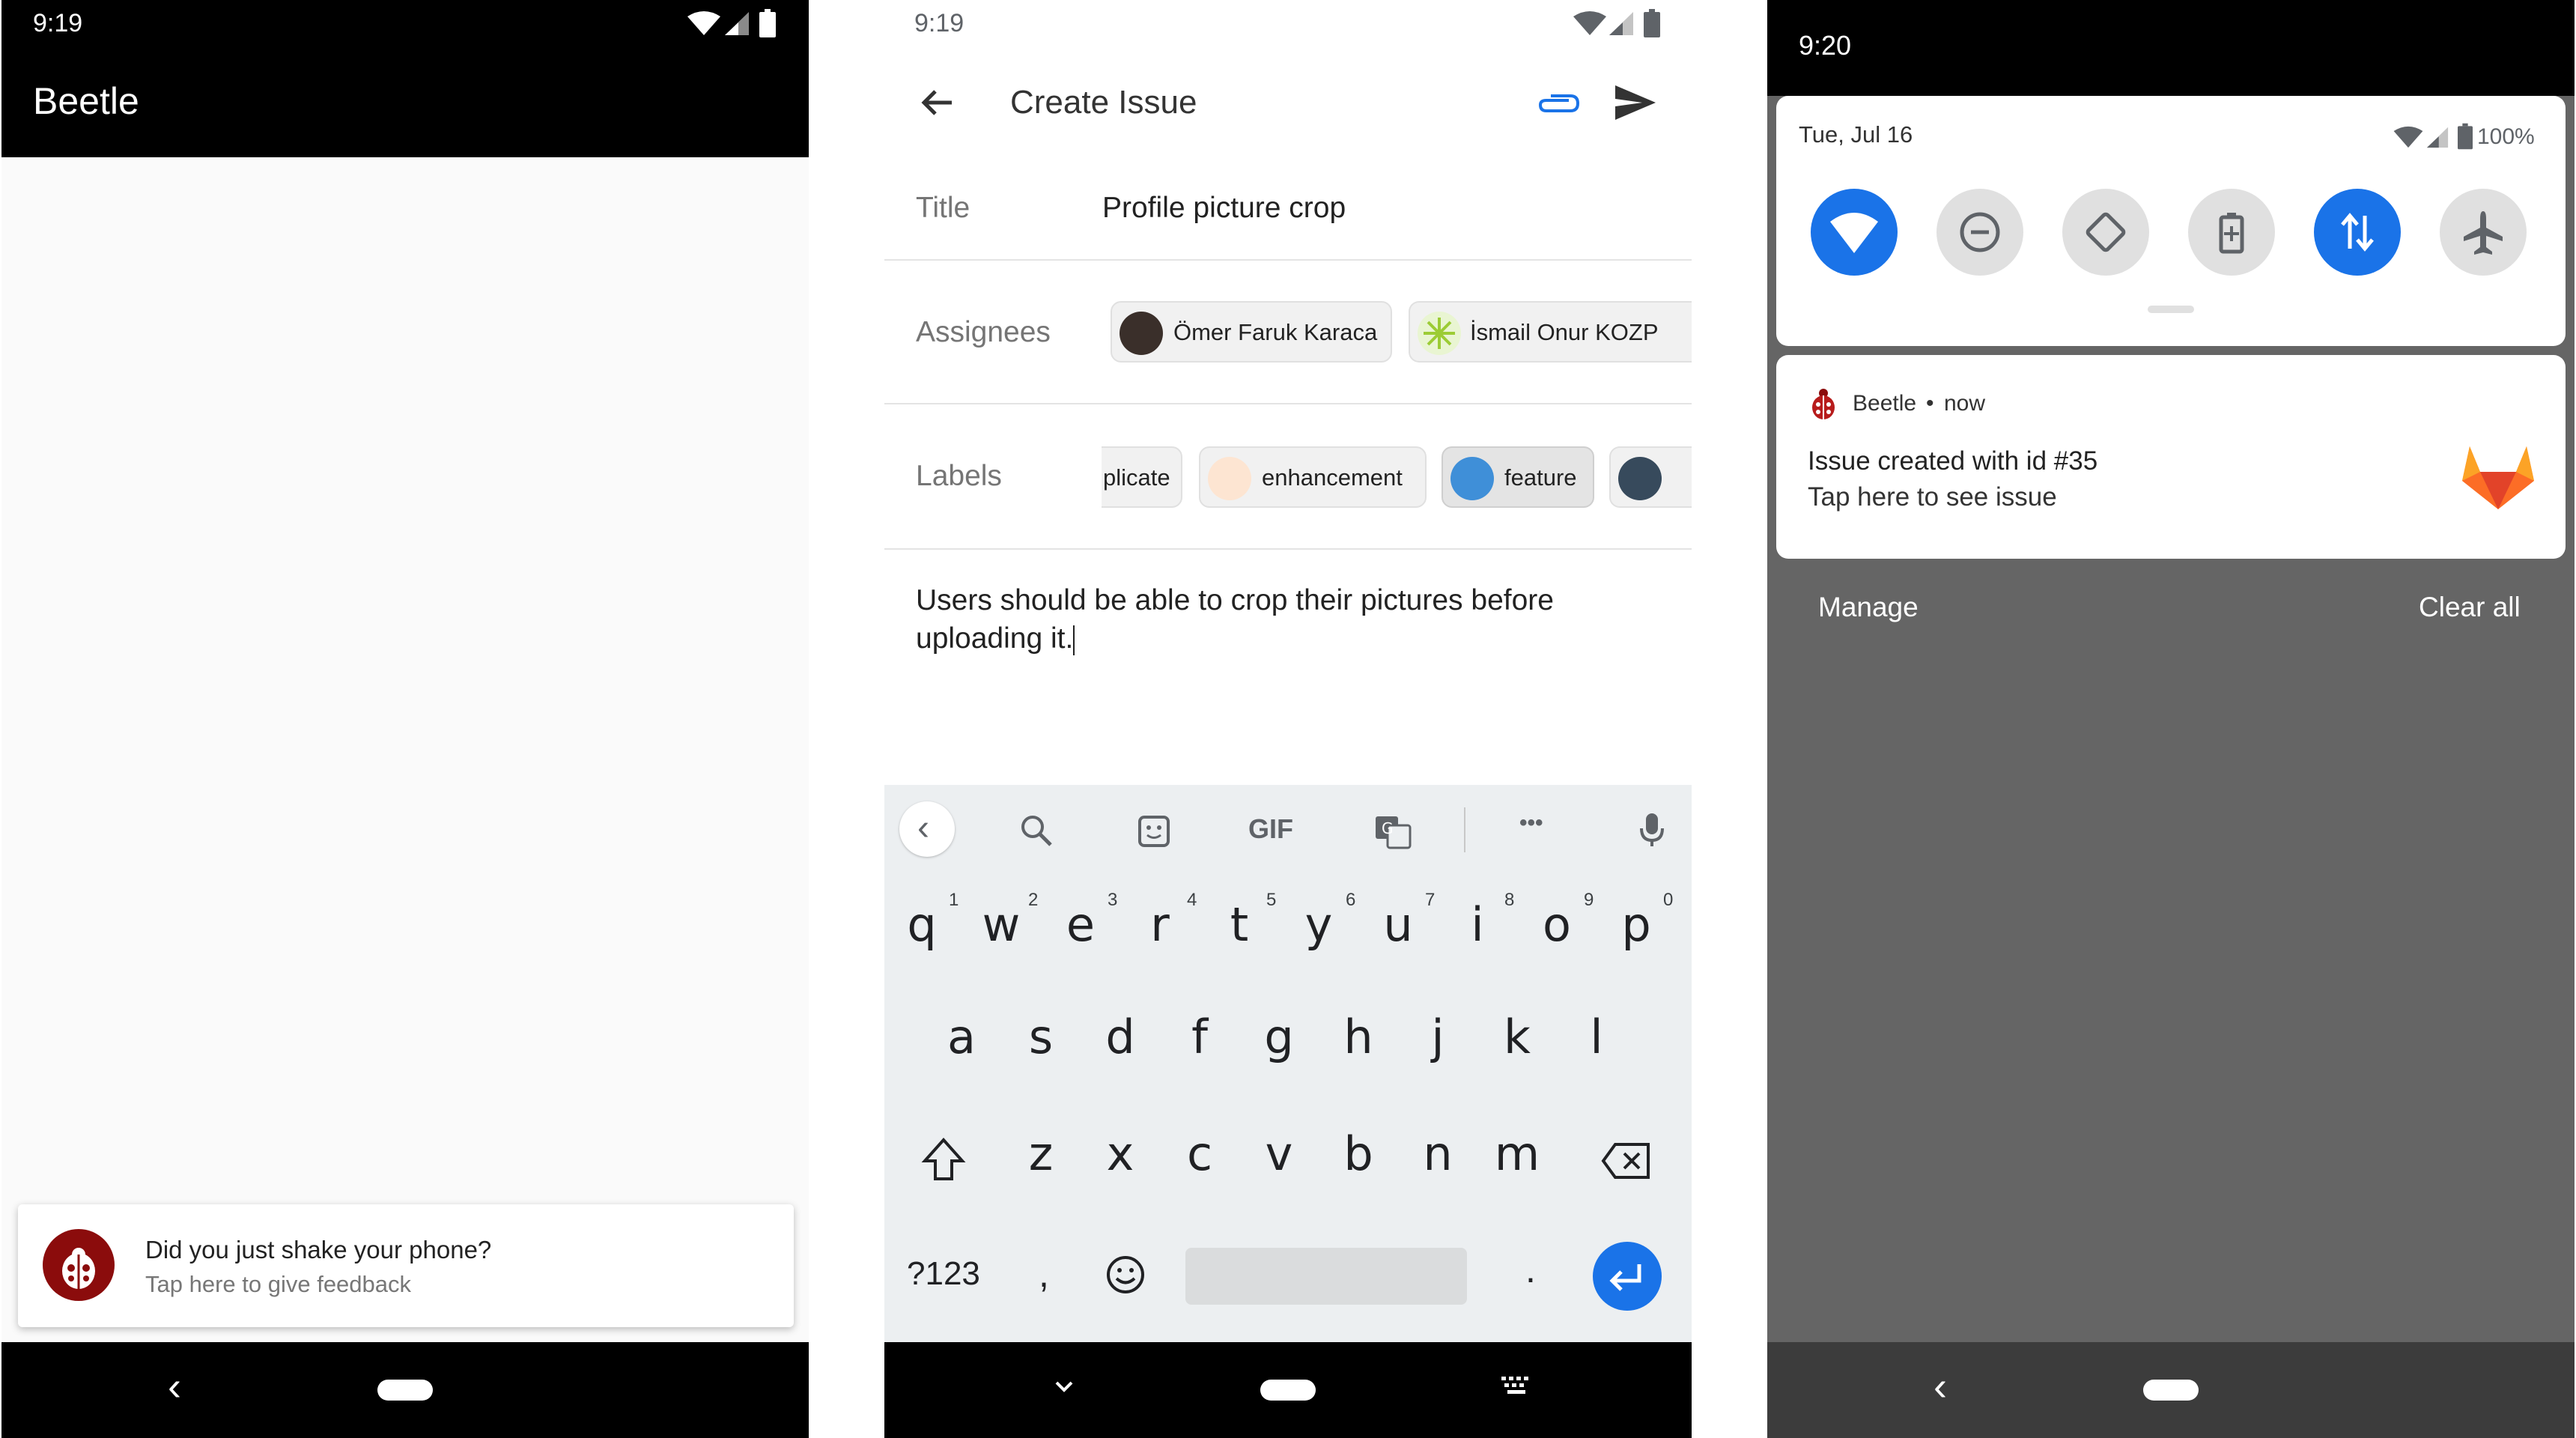 This screenshot has width=2576, height=1438. Describe the element at coordinates (1558, 105) in the screenshot. I see `attach-icon` at that location.